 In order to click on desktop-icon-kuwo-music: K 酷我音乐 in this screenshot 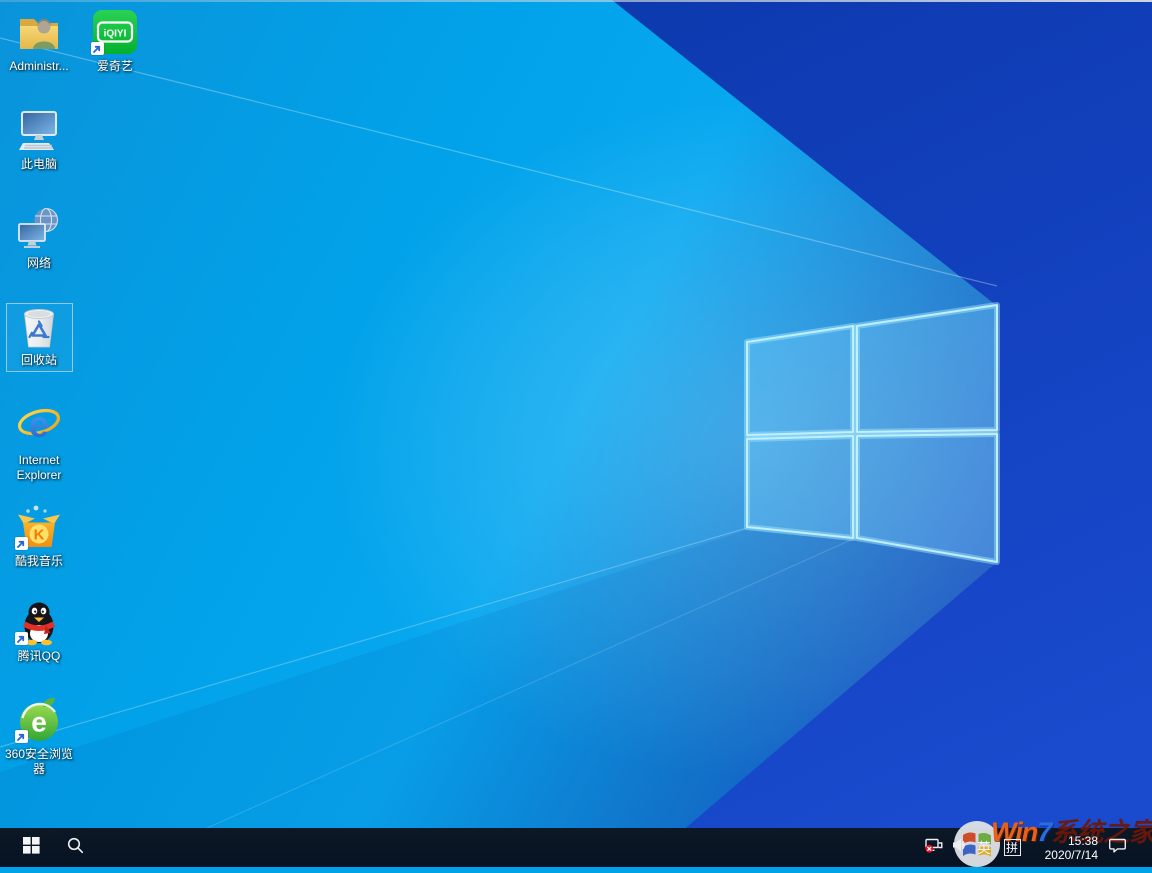, I will do `click(39, 536)`.